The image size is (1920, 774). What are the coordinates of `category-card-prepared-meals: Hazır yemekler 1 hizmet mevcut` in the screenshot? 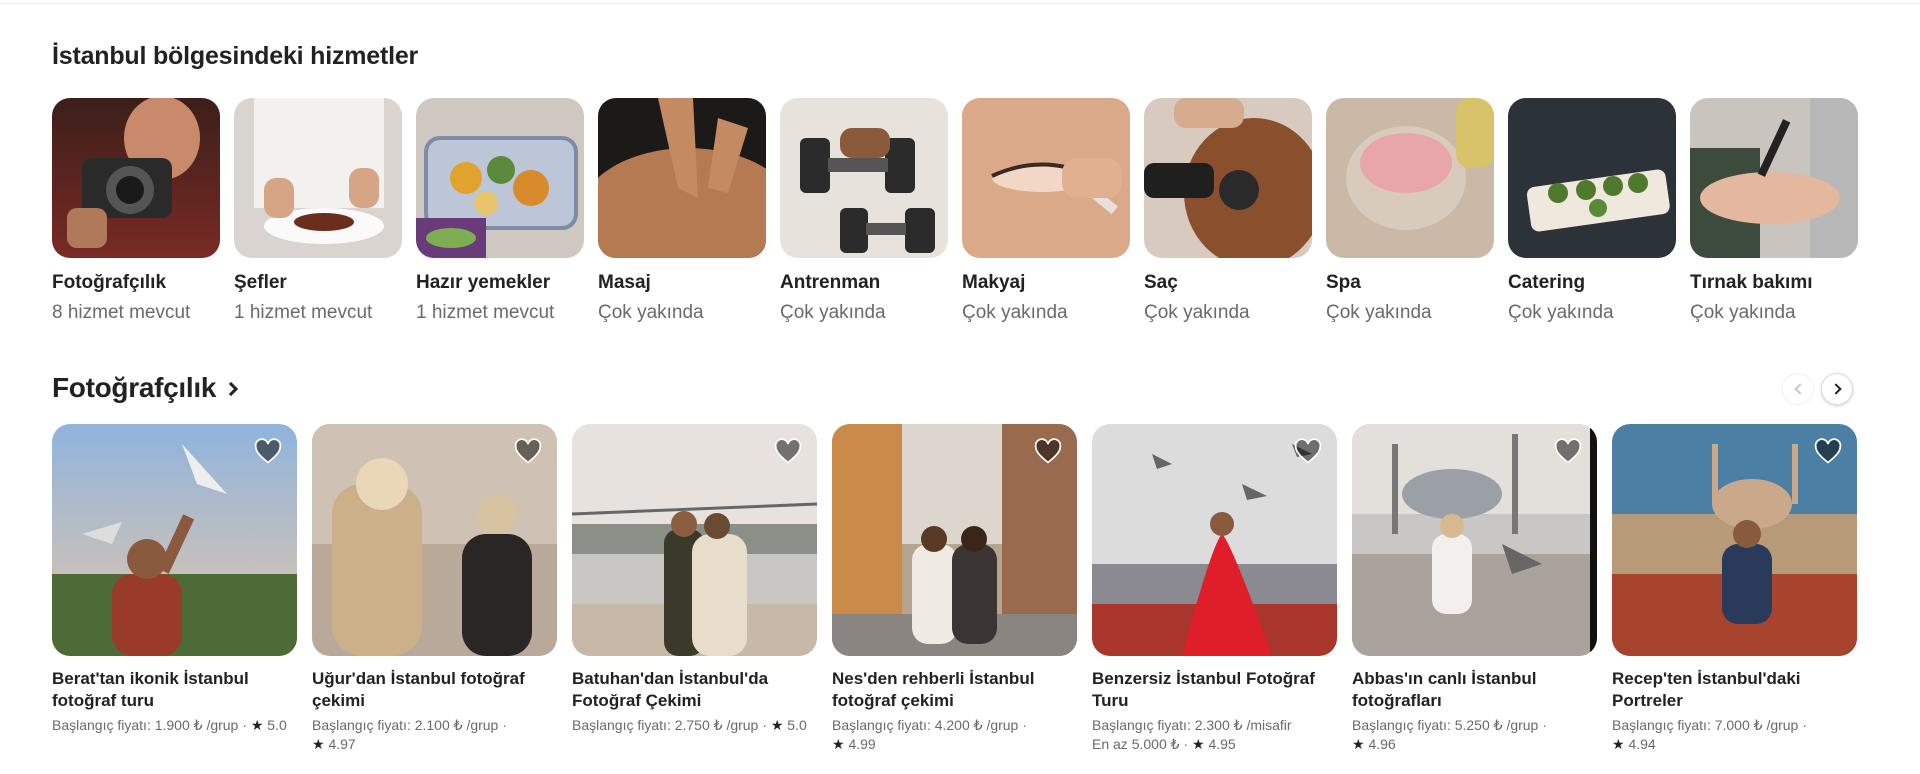 It's located at (500, 211).